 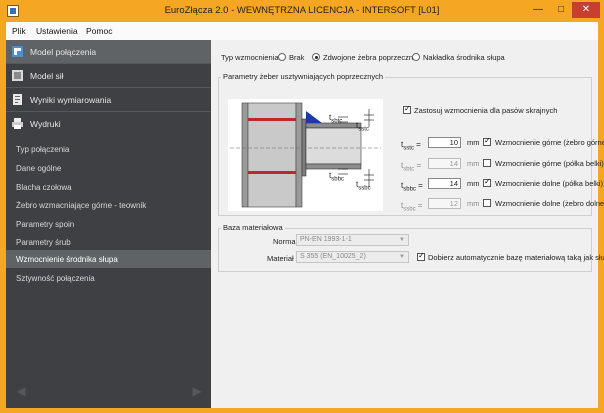 What do you see at coordinates (57, 31) in the screenshot?
I see `menu-ustawienia: Ustawienia` at bounding box center [57, 31].